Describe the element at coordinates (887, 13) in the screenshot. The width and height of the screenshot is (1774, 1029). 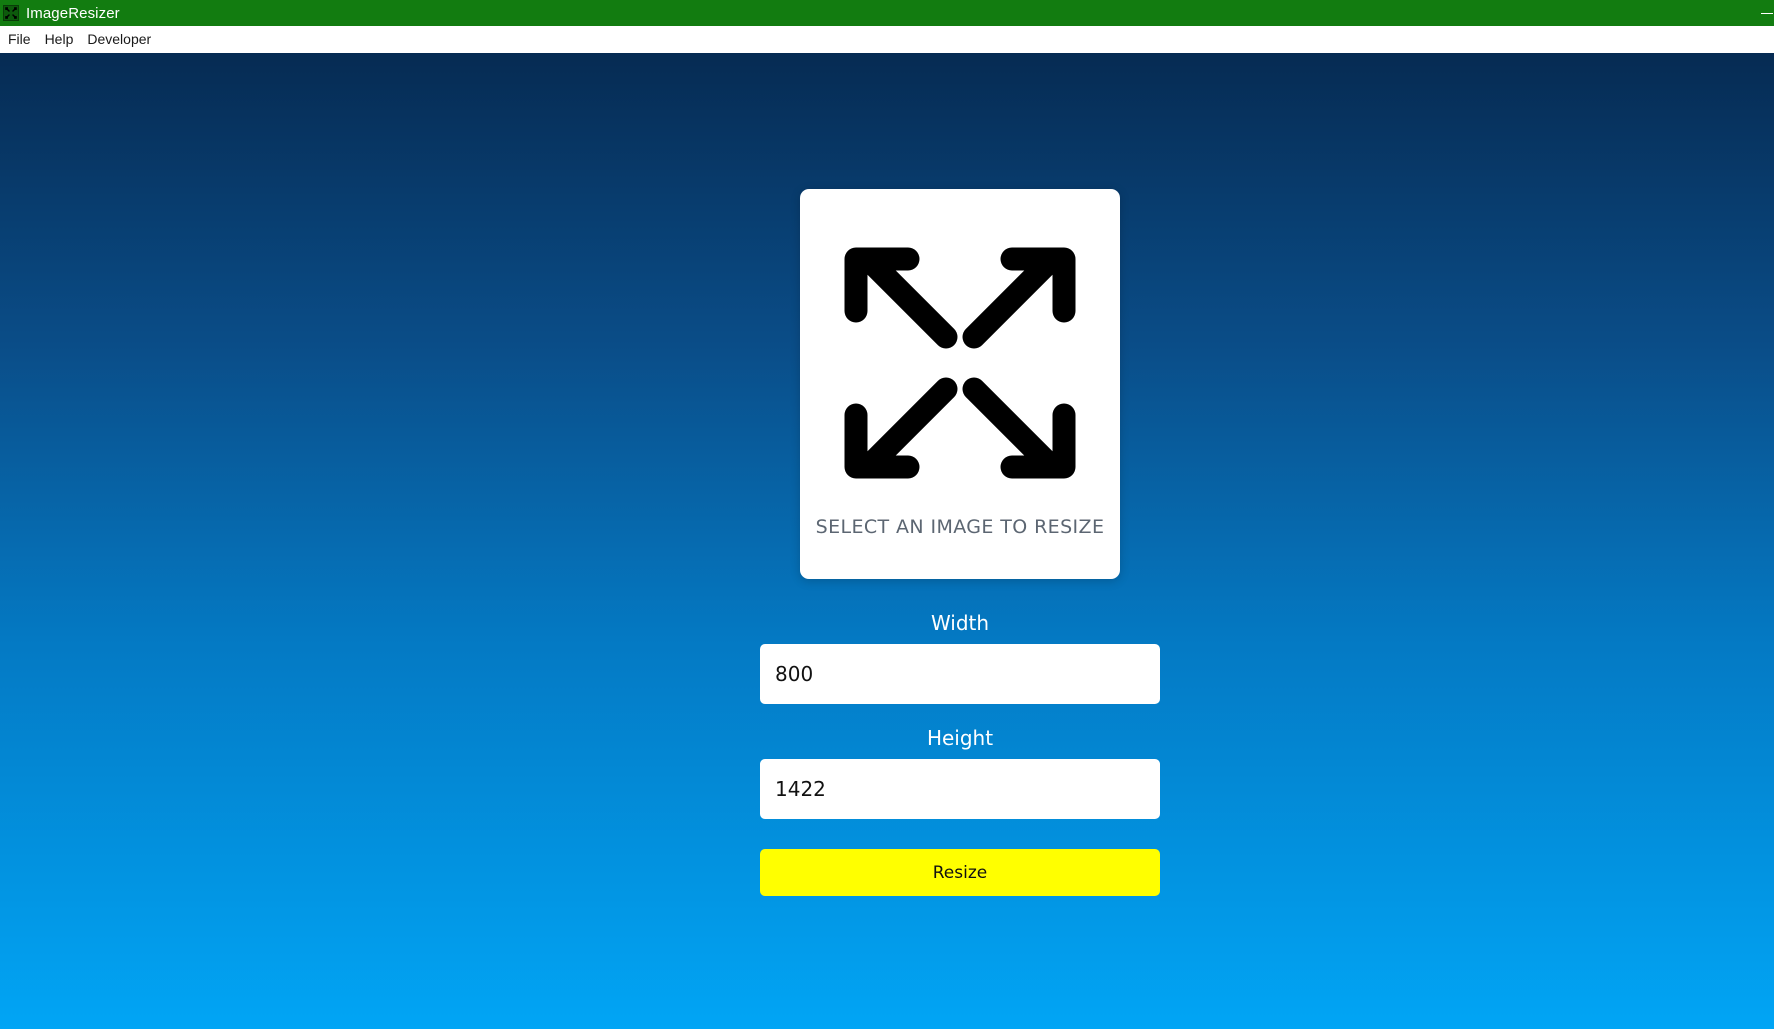
I see `title-bar: ImageResizer` at that location.